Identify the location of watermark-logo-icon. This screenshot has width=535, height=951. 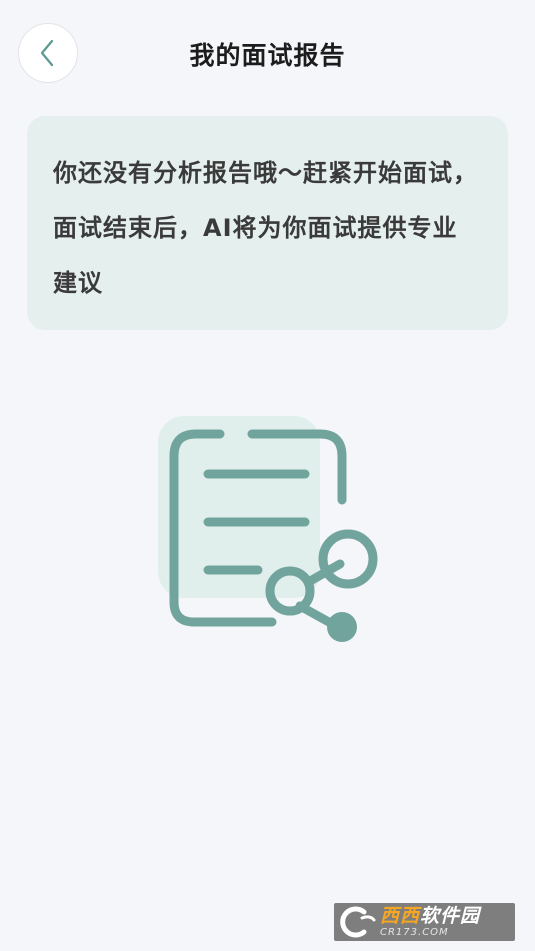
(358, 922).